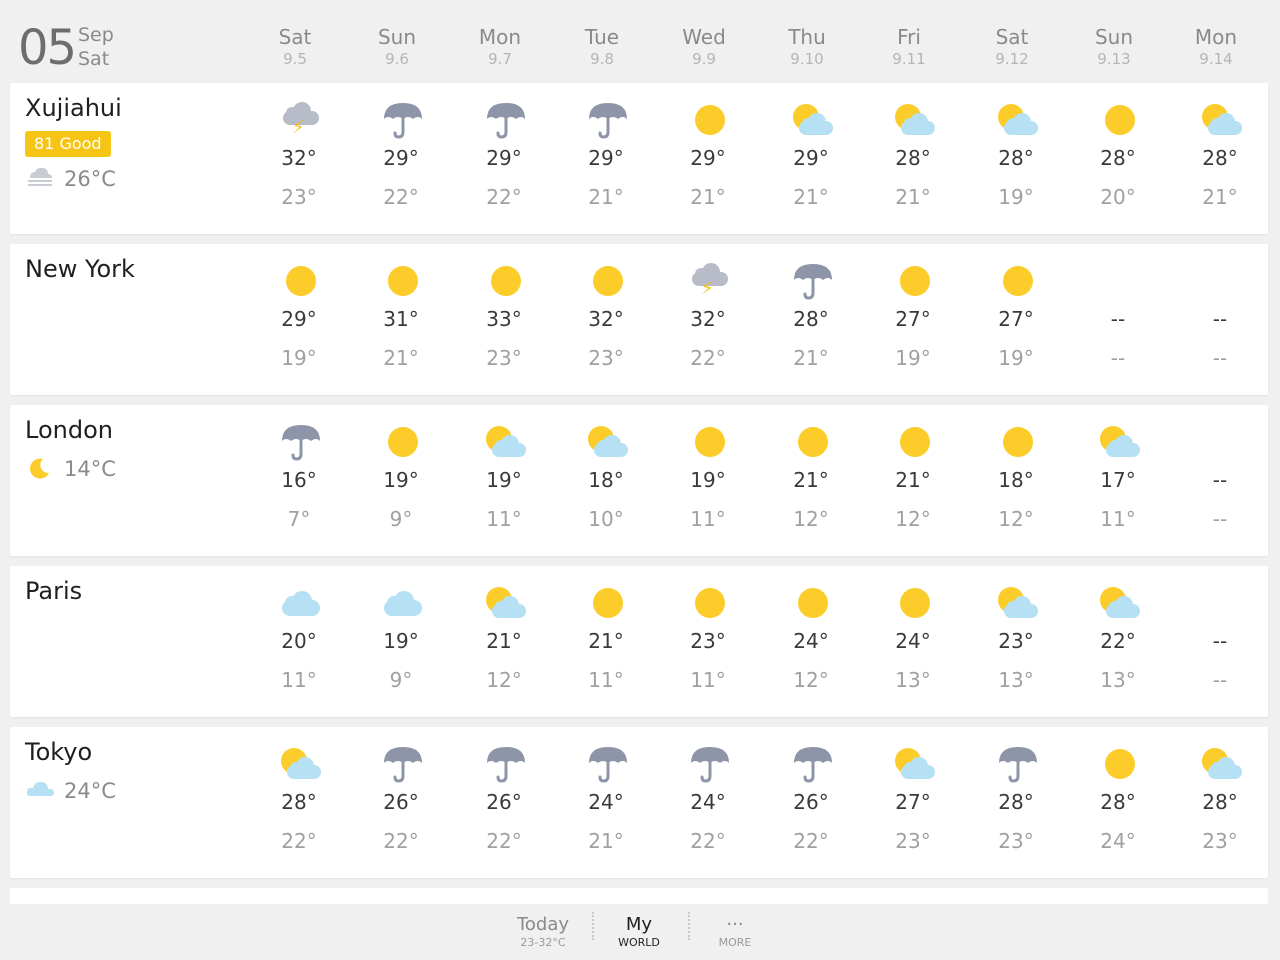 The width and height of the screenshot is (1280, 960). Describe the element at coordinates (401, 802) in the screenshot. I see `high-temp: 26°` at that location.